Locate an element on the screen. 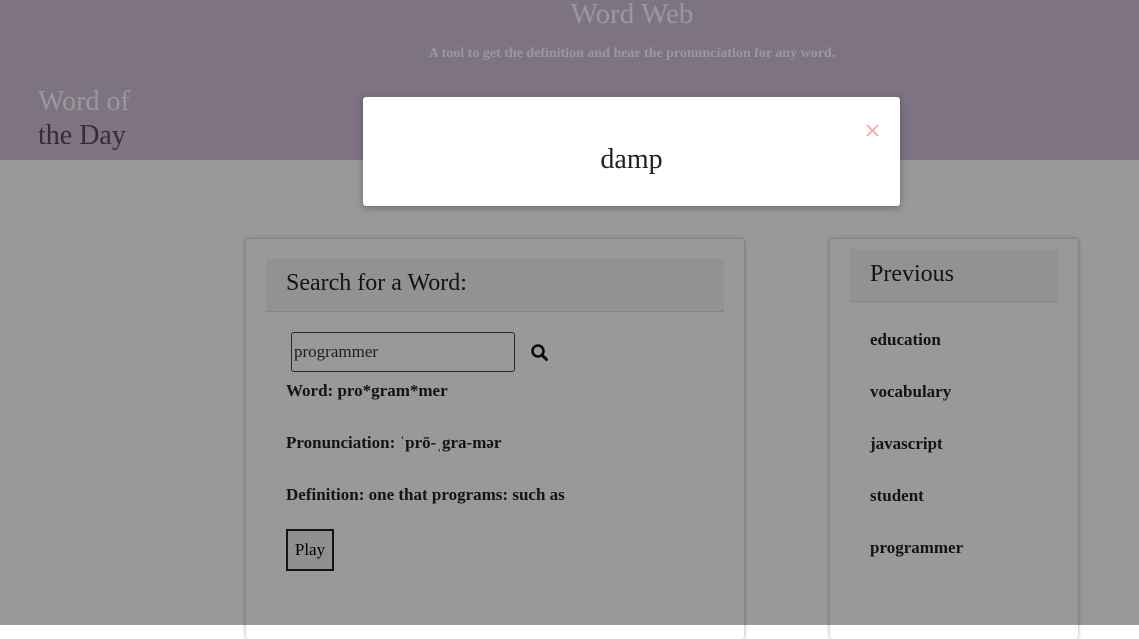 The width and height of the screenshot is (1139, 639). word-modal: damp is located at coordinates (631, 151).